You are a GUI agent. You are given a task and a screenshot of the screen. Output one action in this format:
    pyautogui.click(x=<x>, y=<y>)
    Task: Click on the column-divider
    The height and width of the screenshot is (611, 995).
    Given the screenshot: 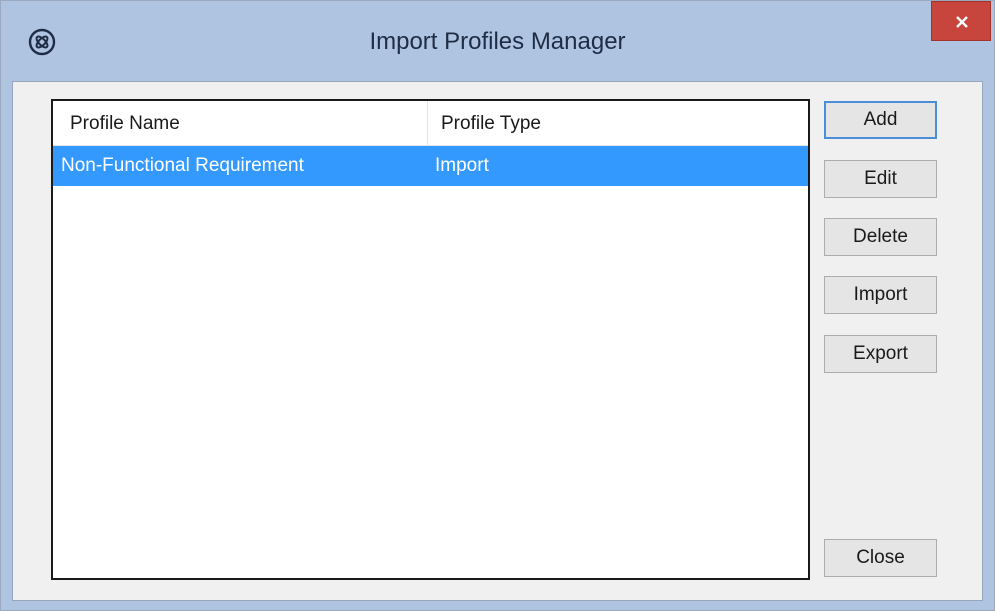 What is the action you would take?
    pyautogui.click(x=427, y=123)
    